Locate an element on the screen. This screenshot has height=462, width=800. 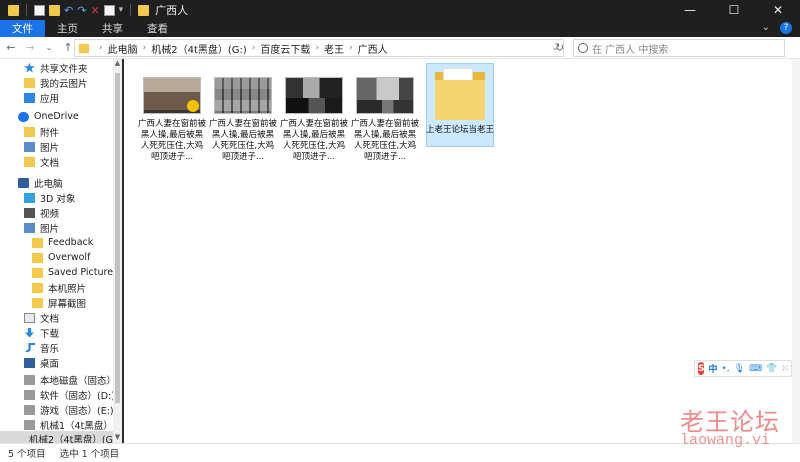
nav-item-local-photos: 本机照片 is located at coordinates (59, 287).